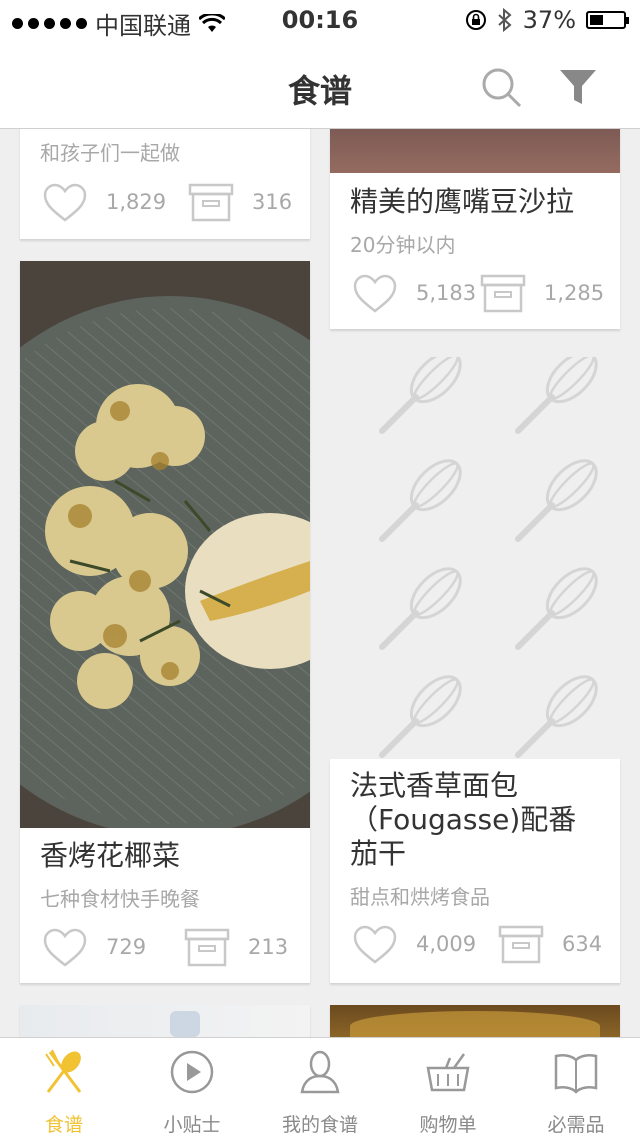 The image size is (640, 1137). I want to click on tab-essentials: 必需品, so click(576, 1087).